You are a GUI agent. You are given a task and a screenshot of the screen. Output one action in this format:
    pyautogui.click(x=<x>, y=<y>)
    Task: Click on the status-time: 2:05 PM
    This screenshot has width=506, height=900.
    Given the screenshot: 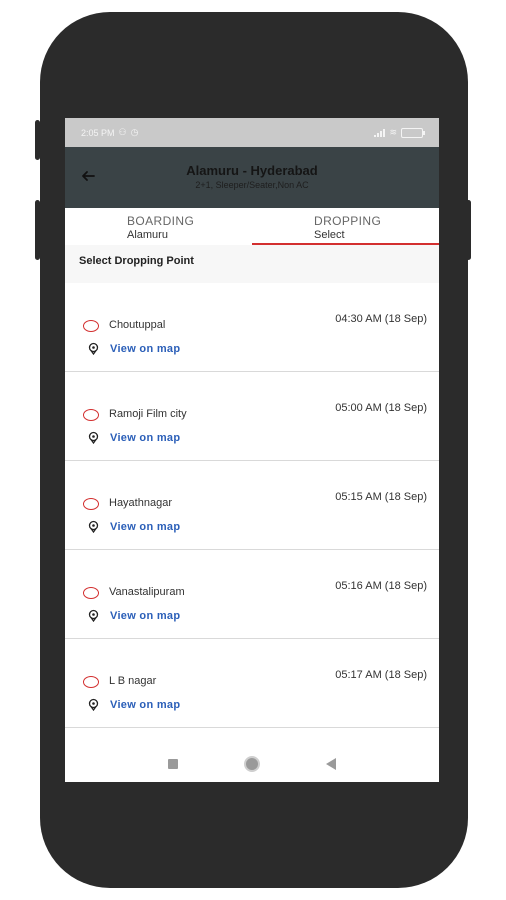 What is the action you would take?
    pyautogui.click(x=98, y=132)
    